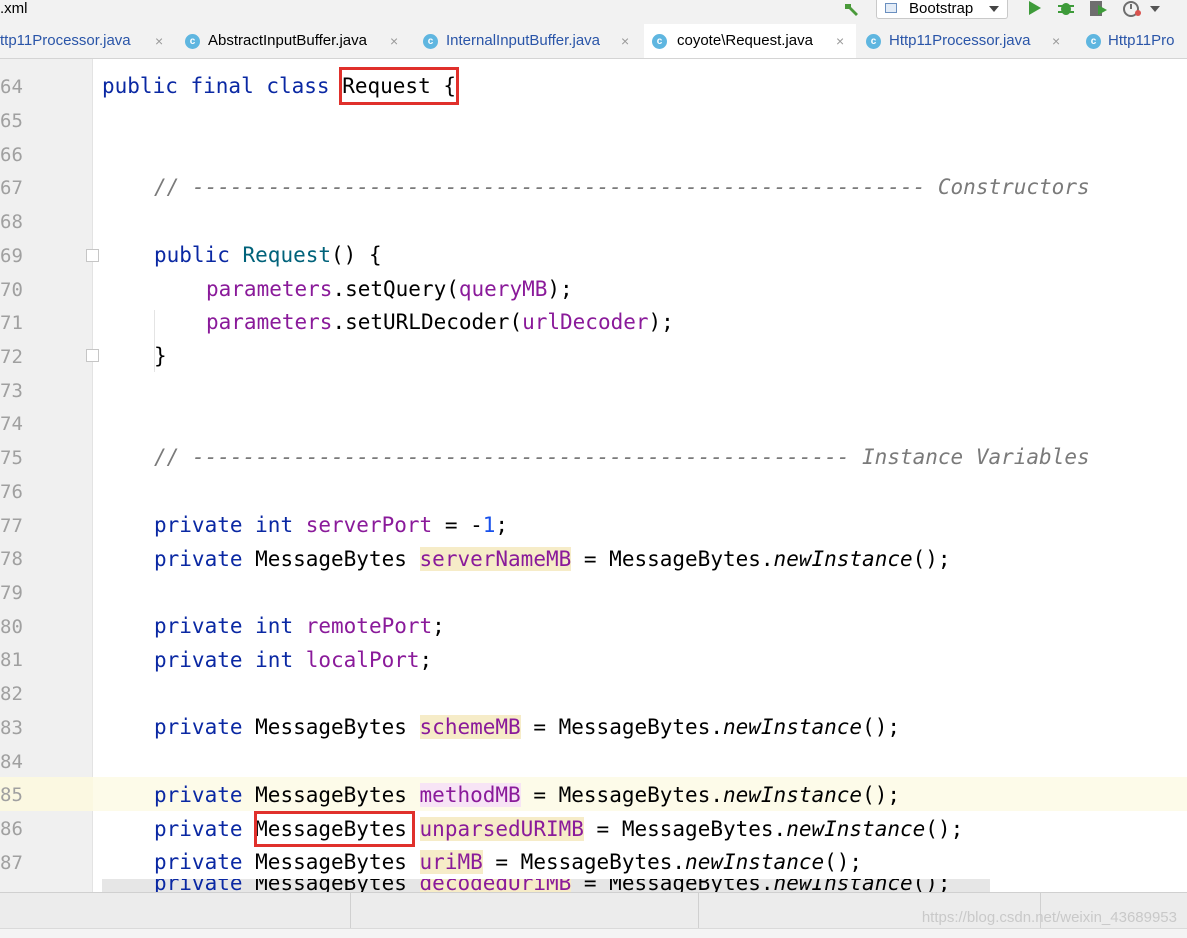 The height and width of the screenshot is (938, 1187). What do you see at coordinates (362, 660) in the screenshot?
I see `code-token: localPort` at bounding box center [362, 660].